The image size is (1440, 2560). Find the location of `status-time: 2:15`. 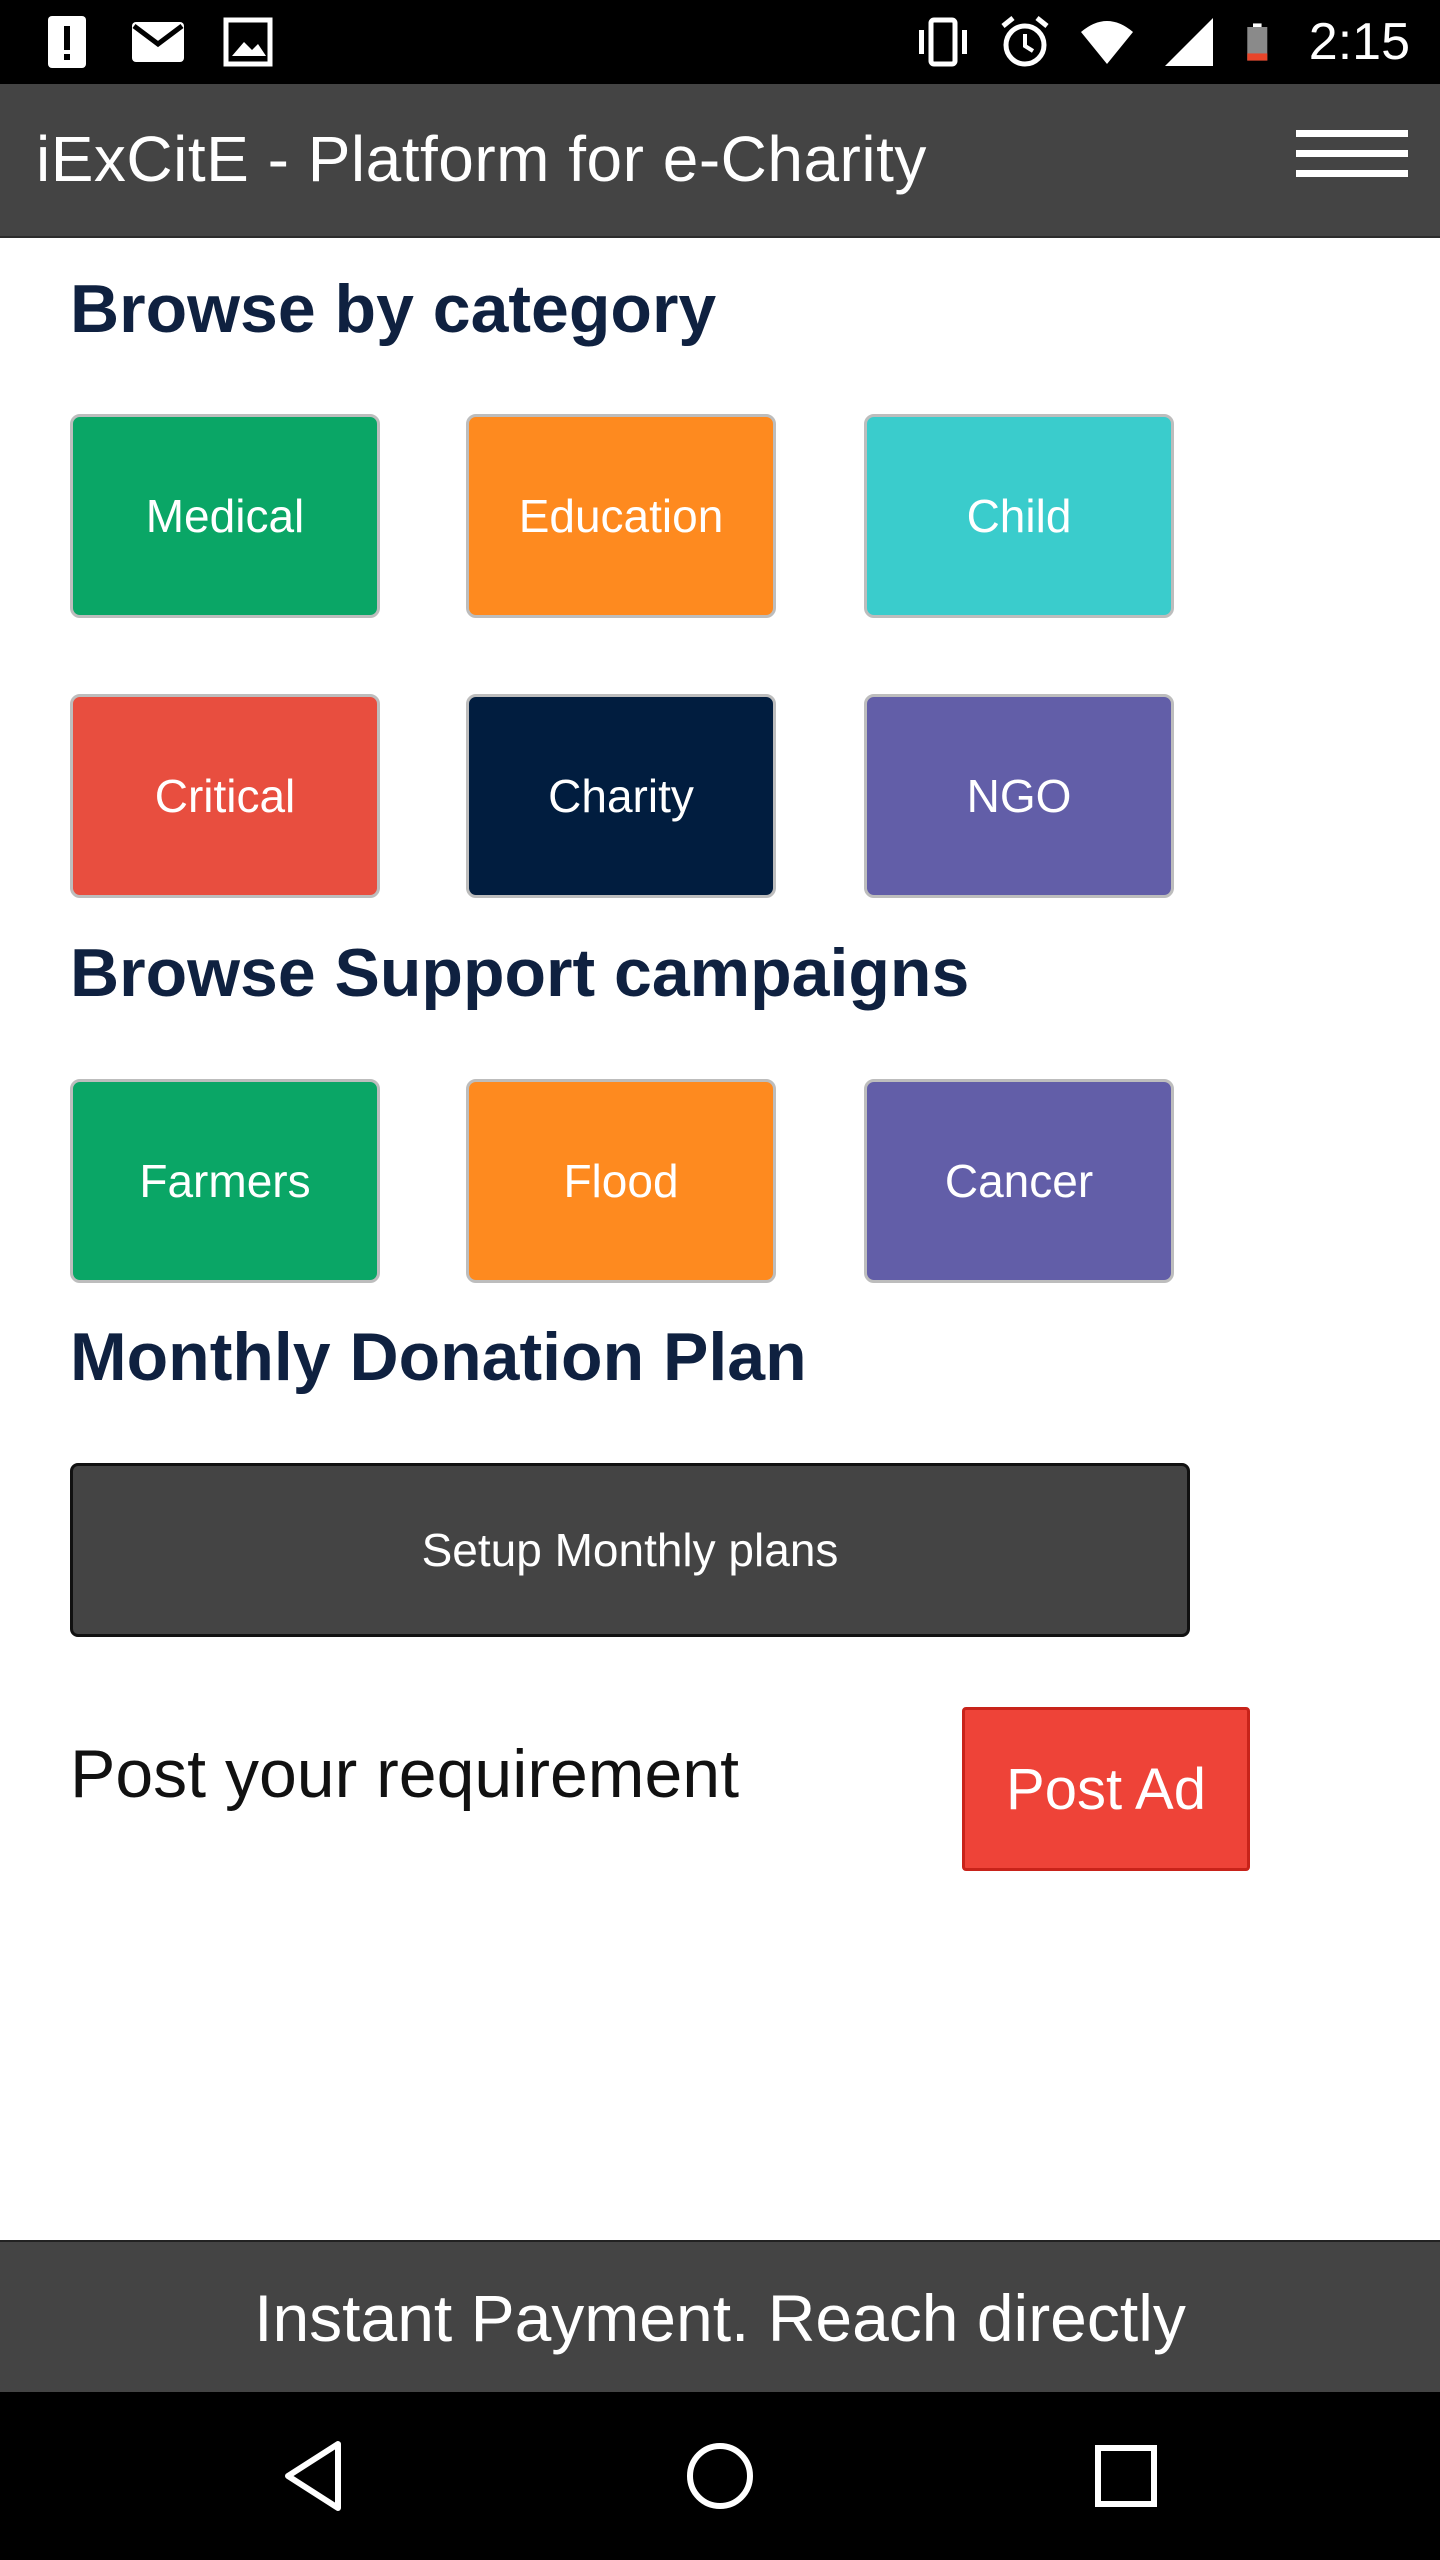

status-time: 2:15 is located at coordinates (1359, 42).